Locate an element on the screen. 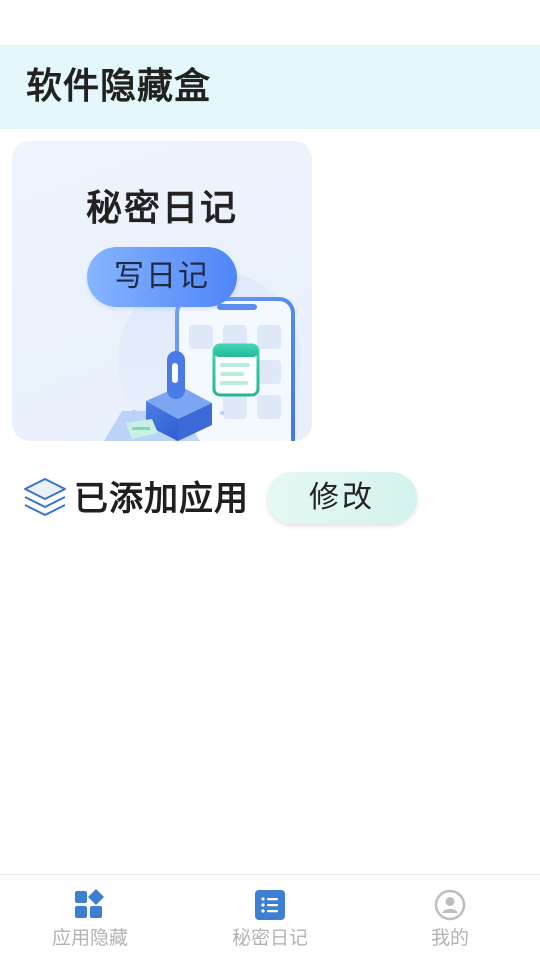 This screenshot has height=960, width=540. layers-icon is located at coordinates (45, 497).